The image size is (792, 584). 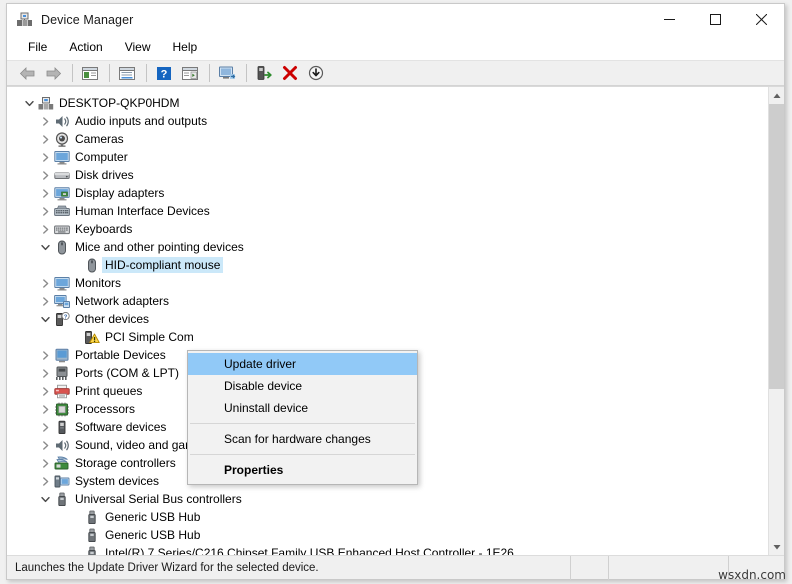 What do you see at coordinates (62, 283) in the screenshot?
I see `monitor-icon` at bounding box center [62, 283].